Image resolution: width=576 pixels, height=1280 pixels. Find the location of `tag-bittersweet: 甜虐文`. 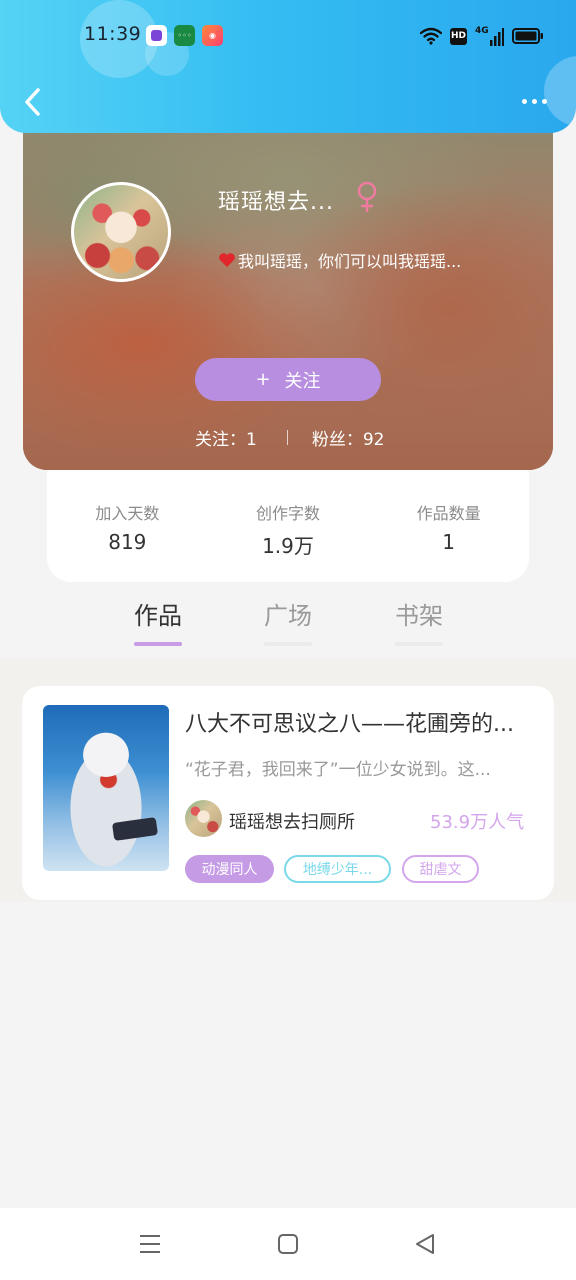

tag-bittersweet: 甜虐文 is located at coordinates (440, 869).